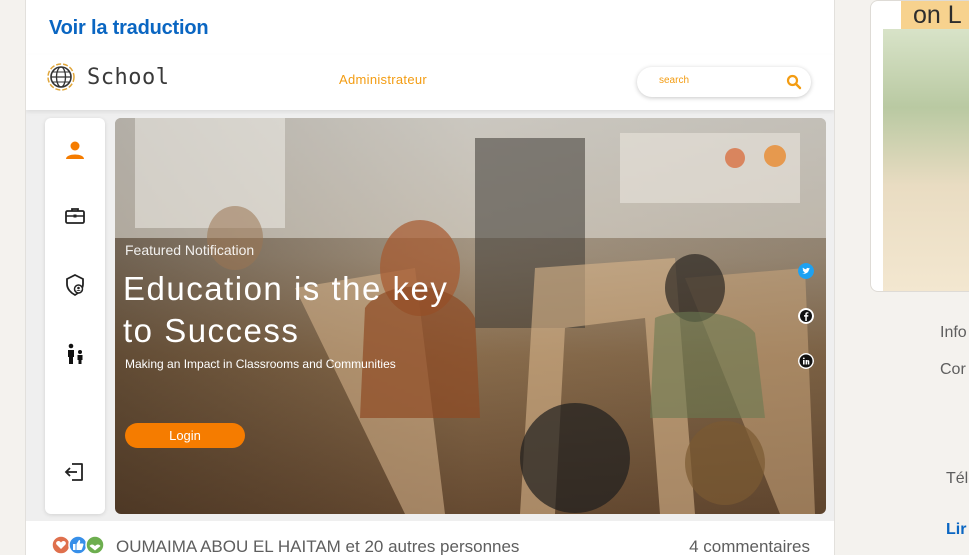 This screenshot has height=555, width=969. I want to click on footer-link-download: Télé, so click(957, 479).